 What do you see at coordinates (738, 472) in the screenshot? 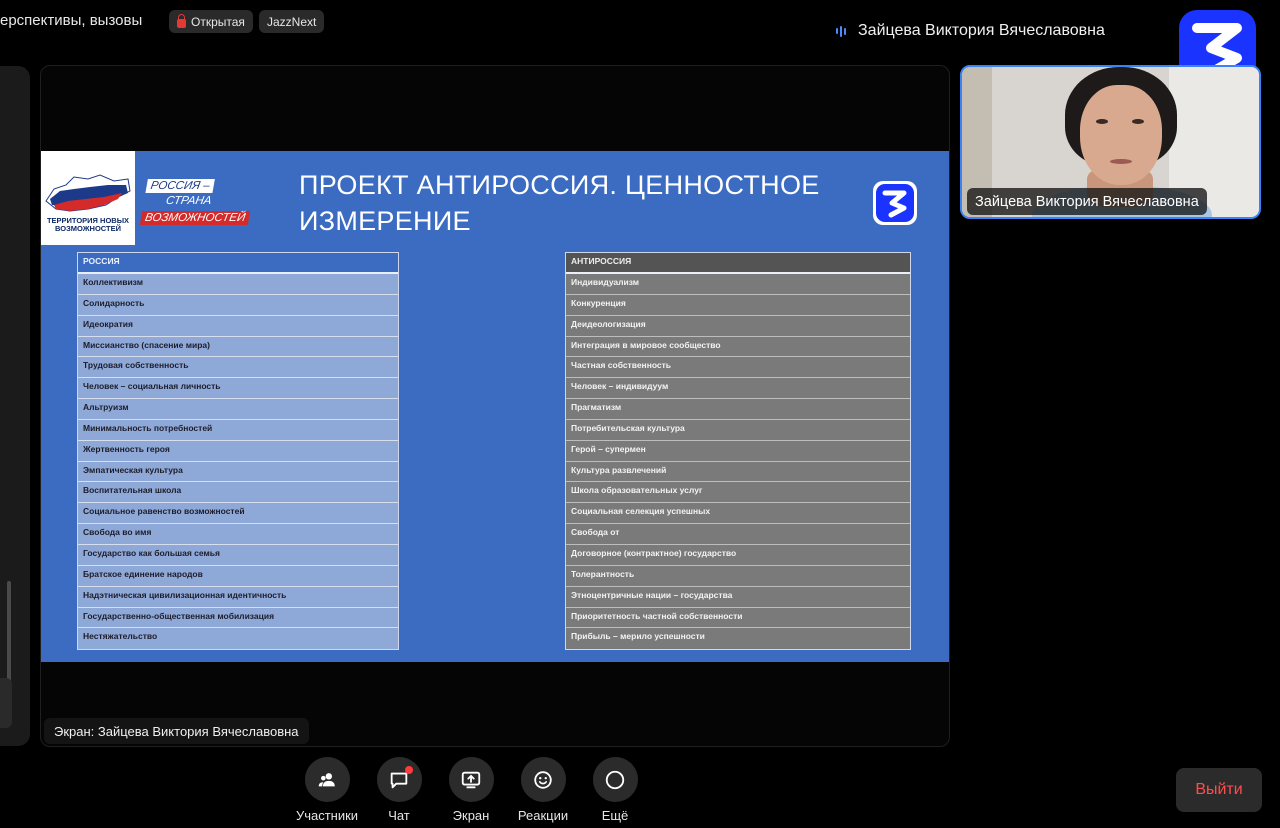
I see `table-row: Культура развлечений` at bounding box center [738, 472].